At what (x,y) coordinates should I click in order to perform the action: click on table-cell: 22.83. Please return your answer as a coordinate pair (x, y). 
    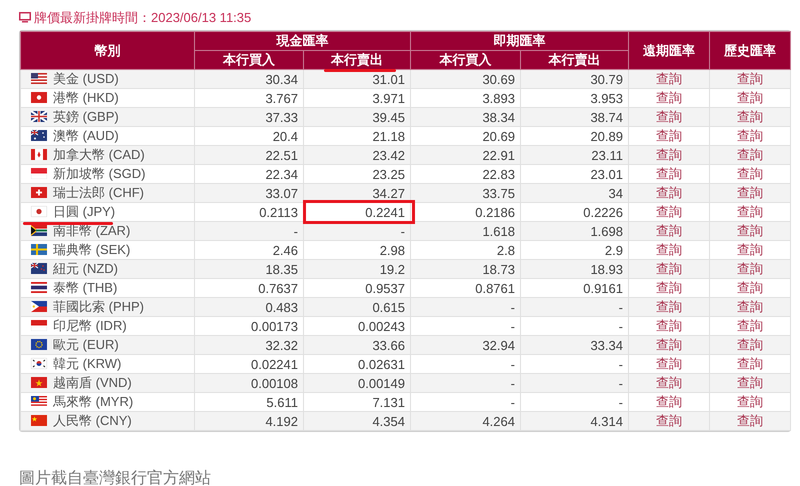
    Looking at the image, I should click on (465, 174).